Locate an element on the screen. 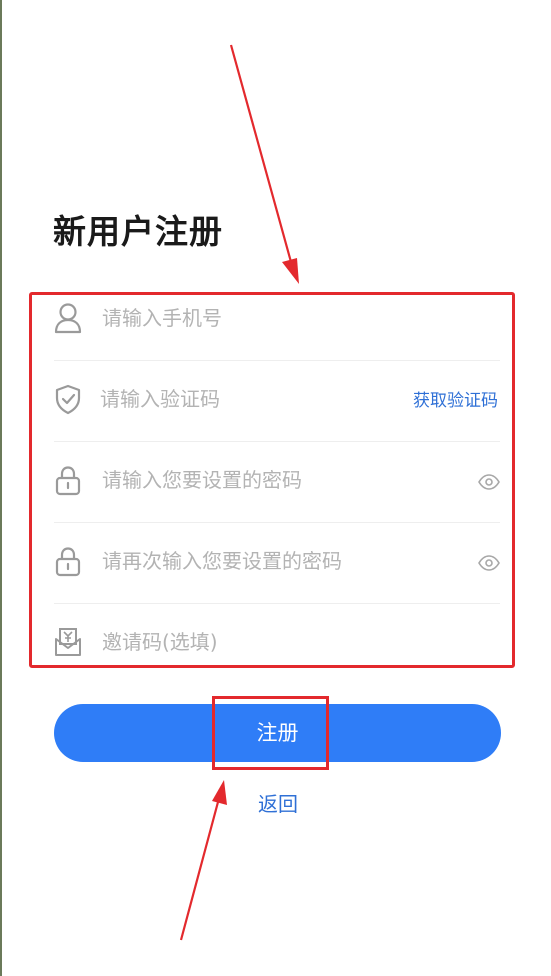  invite-code-input is located at coordinates (267, 642).